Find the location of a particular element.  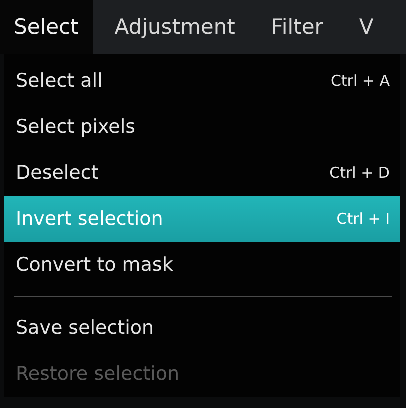

menu-item: Deselect Ctrl + D is located at coordinates (202, 173).